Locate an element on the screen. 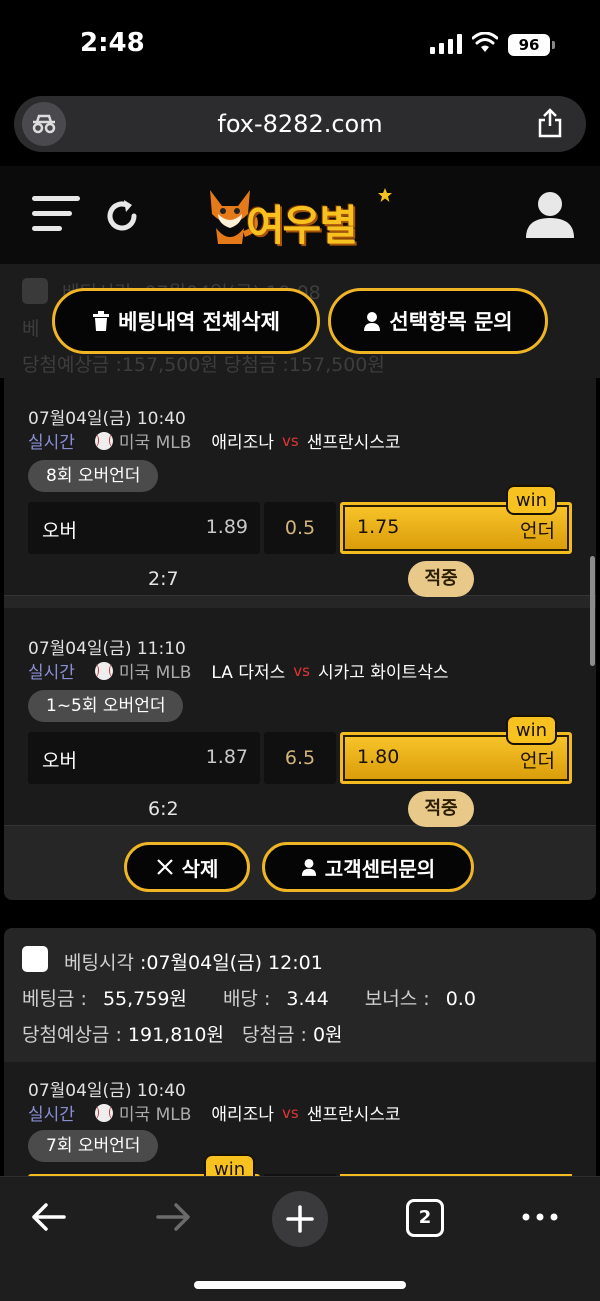  market-tag: 1~5회 오버언더 is located at coordinates (106, 706).